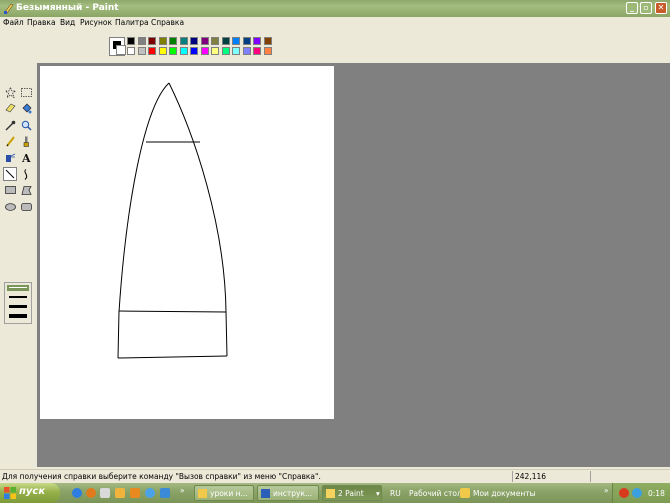 This screenshot has height=503, width=670. What do you see at coordinates (165, 493) in the screenshot?
I see `show-desktop-quicklaunch-icon` at bounding box center [165, 493].